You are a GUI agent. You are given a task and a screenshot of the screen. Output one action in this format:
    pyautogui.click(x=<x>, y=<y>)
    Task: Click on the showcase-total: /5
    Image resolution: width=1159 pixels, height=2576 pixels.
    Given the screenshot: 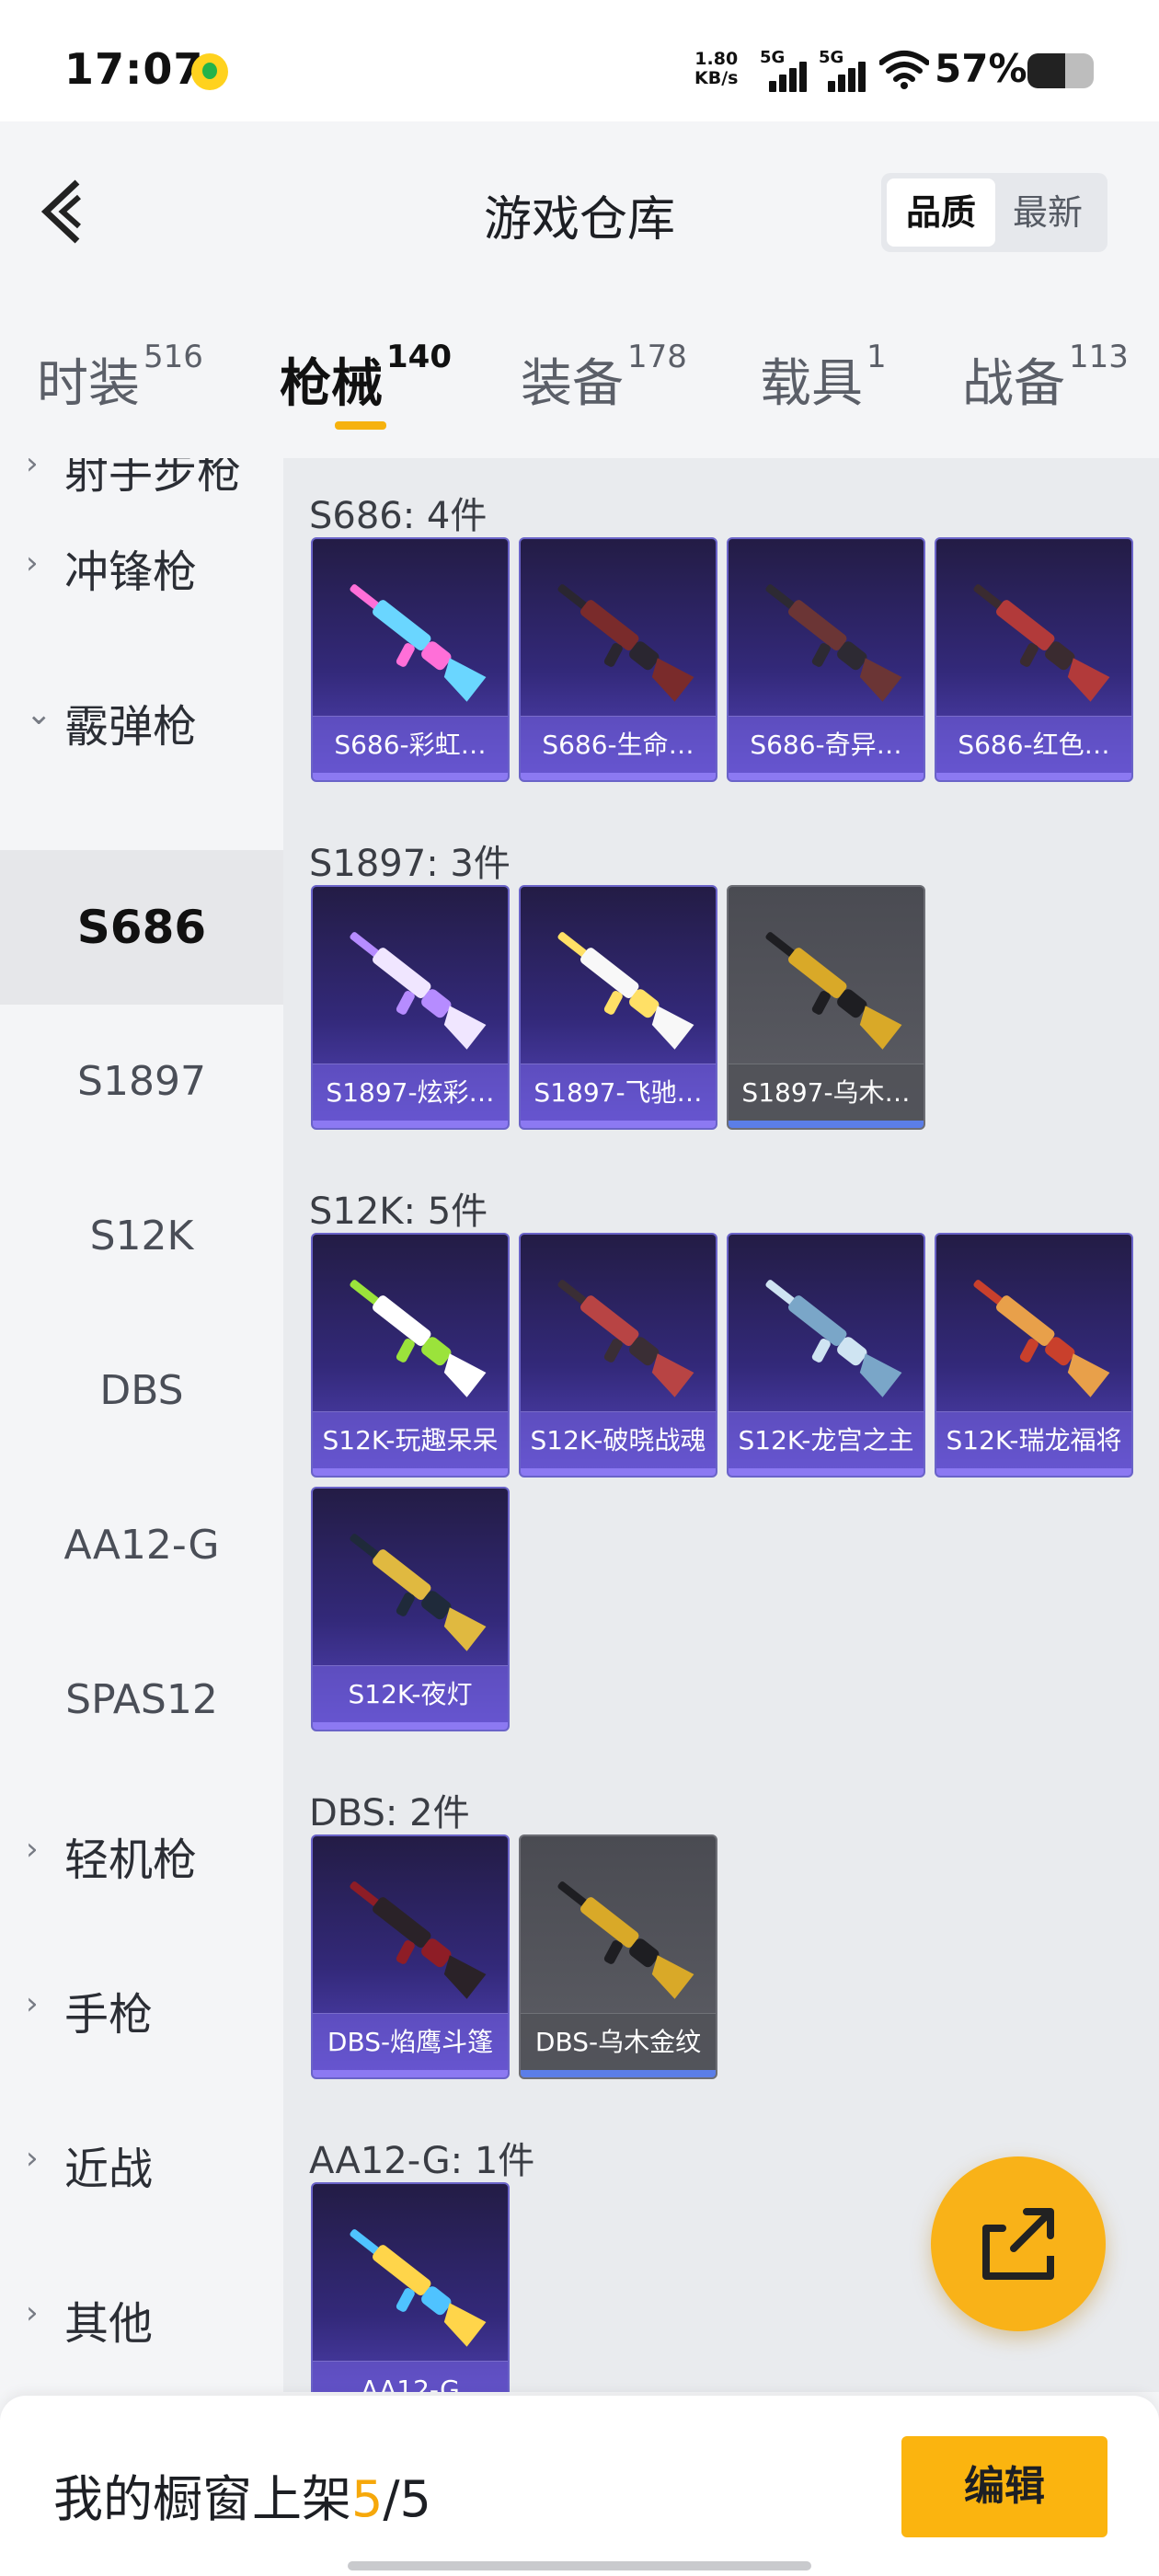 What is the action you would take?
    pyautogui.click(x=407, y=2499)
    